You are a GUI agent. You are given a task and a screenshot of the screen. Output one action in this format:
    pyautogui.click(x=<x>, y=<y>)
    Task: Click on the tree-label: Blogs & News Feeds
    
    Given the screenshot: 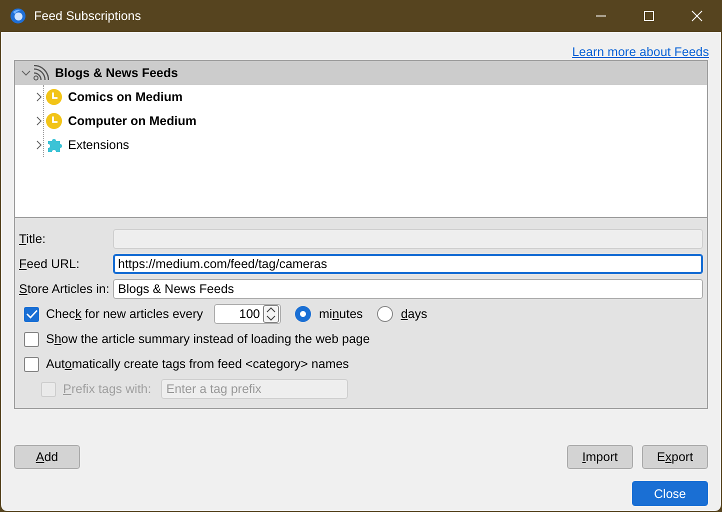 What is the action you would take?
    pyautogui.click(x=116, y=73)
    